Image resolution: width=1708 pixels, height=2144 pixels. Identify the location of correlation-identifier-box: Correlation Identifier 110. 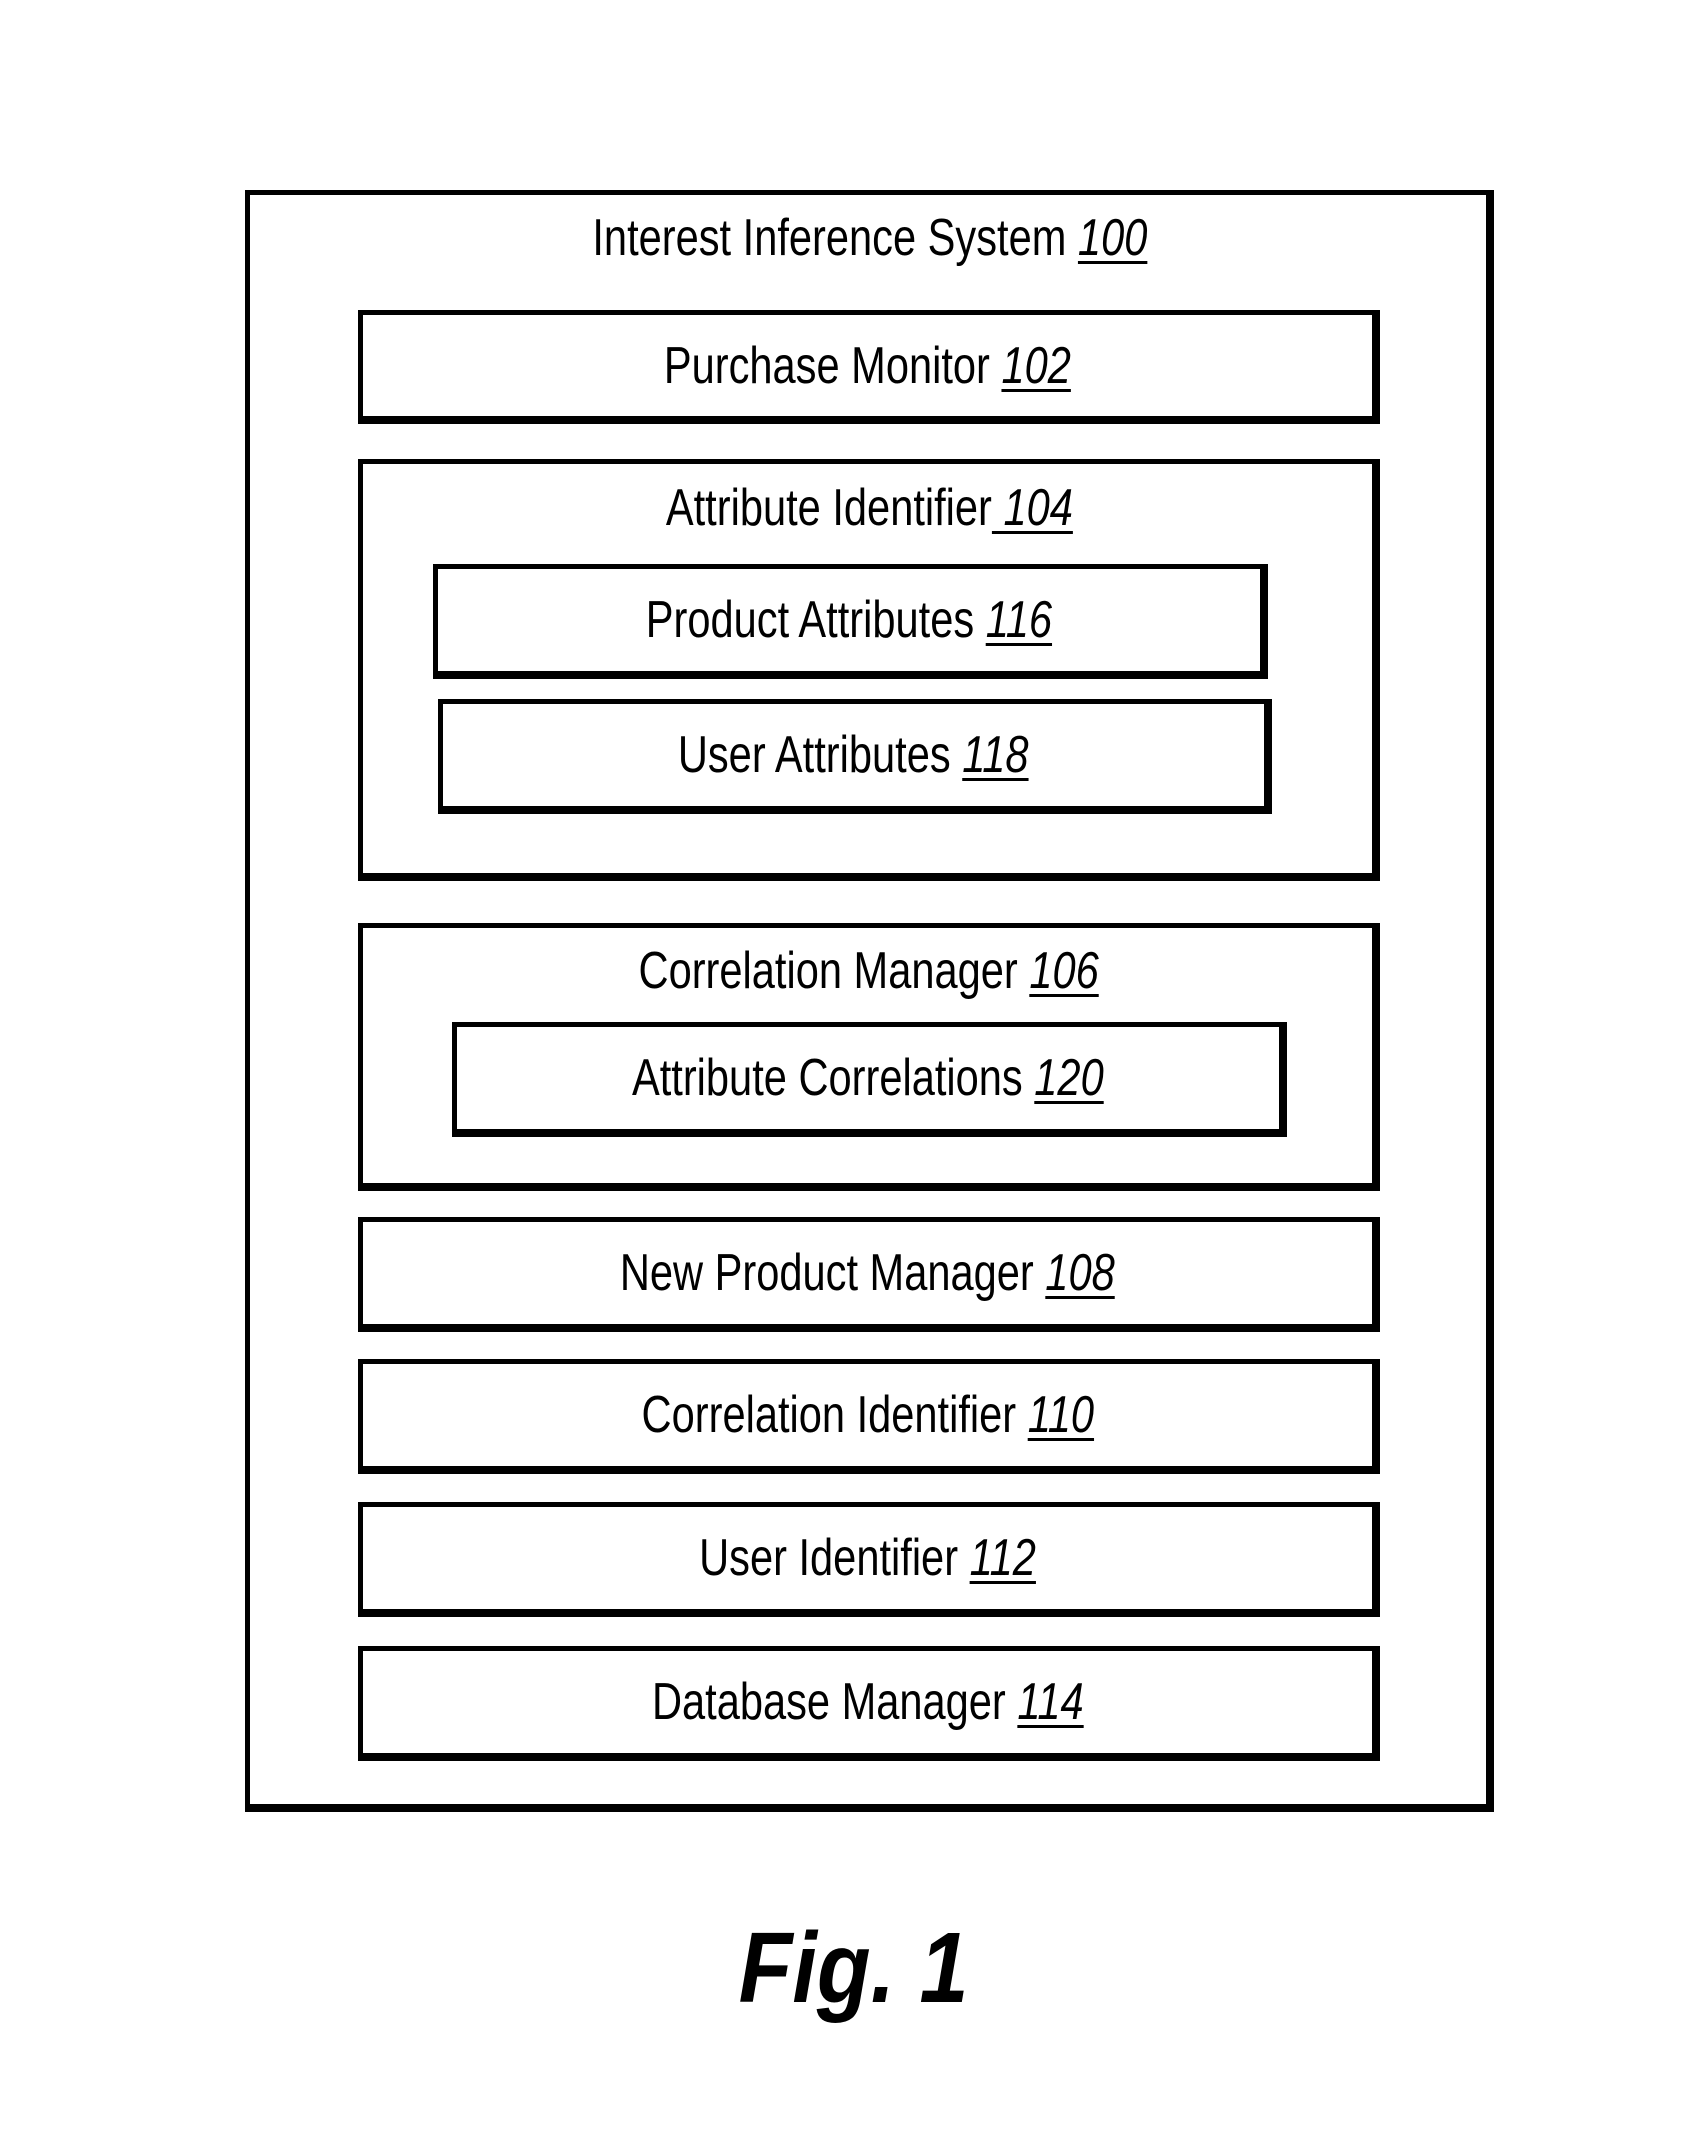
(869, 1416).